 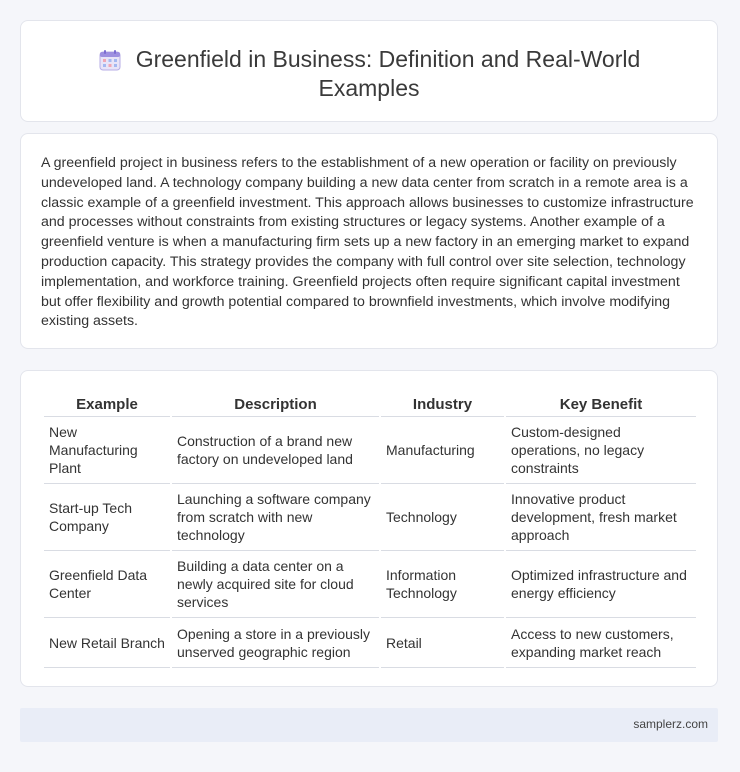 I want to click on cell-example: Start-up Tech Company, so click(x=107, y=517).